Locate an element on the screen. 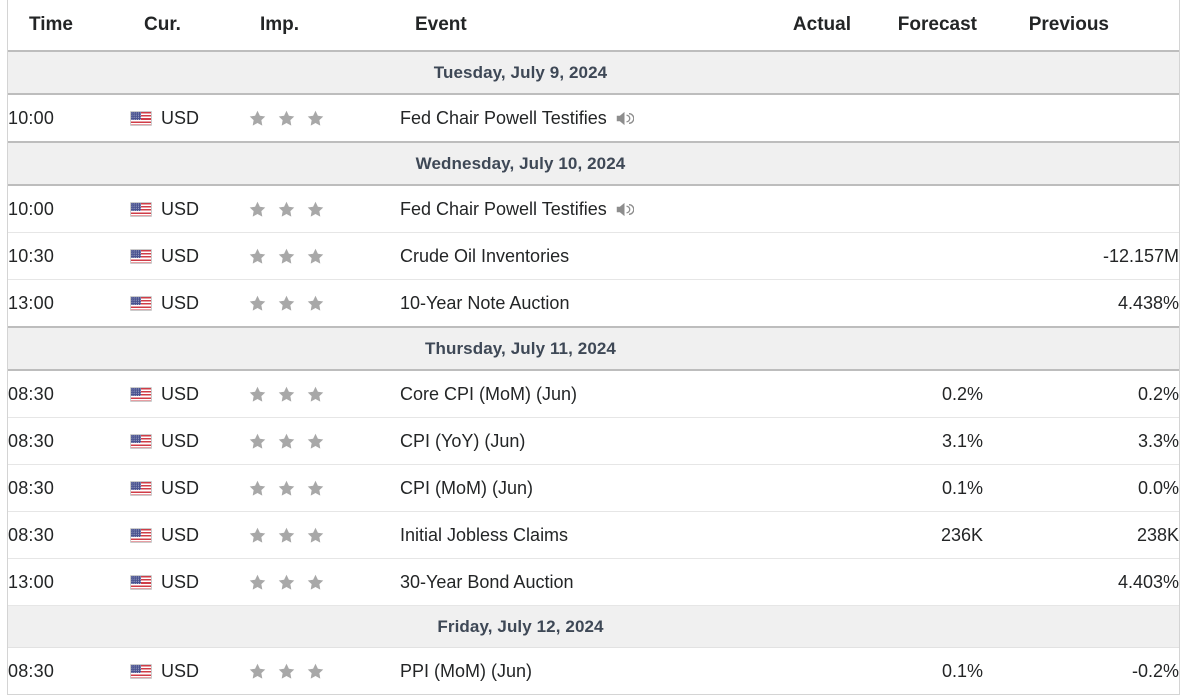  column-header-event: Event is located at coordinates (572, 26).